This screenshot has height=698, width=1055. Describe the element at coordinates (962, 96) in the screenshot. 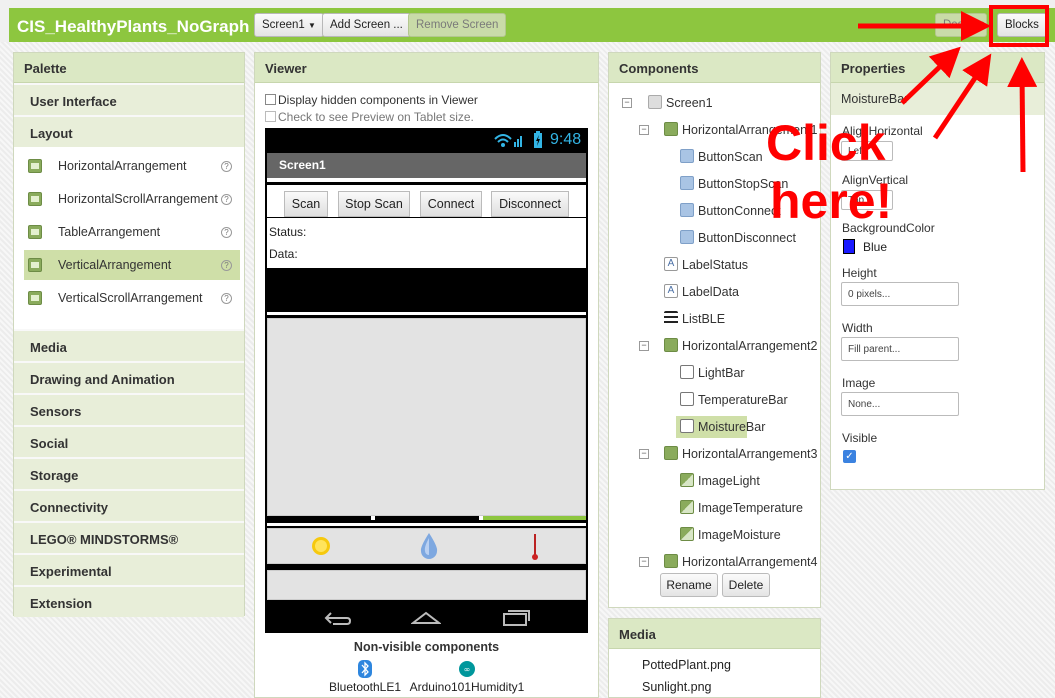

I see `arrow-to-blocks-diagonal` at that location.